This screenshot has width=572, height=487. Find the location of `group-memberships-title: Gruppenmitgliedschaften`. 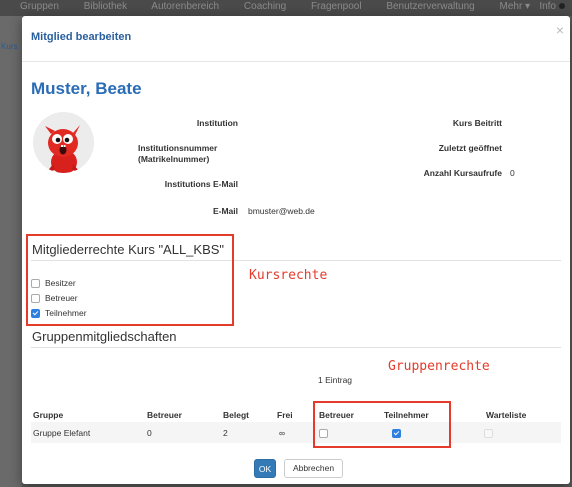

group-memberships-title: Gruppenmitgliedschaften is located at coordinates (104, 336).